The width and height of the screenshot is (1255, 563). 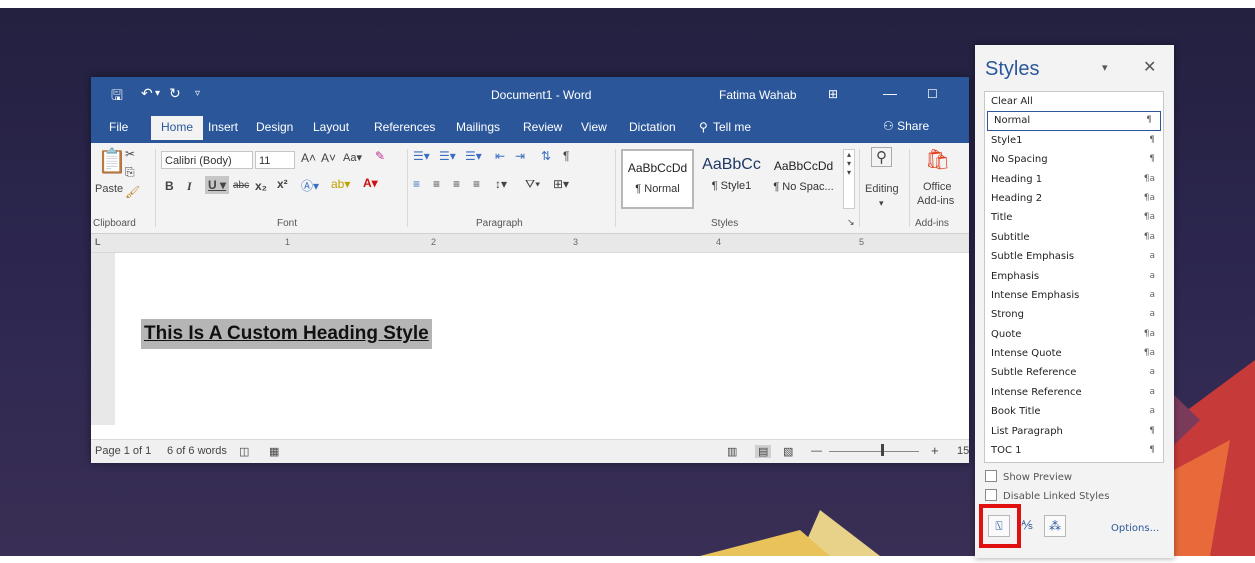 I want to click on style-item-heading-2: Heading 2 ¶a, so click(x=1074, y=198).